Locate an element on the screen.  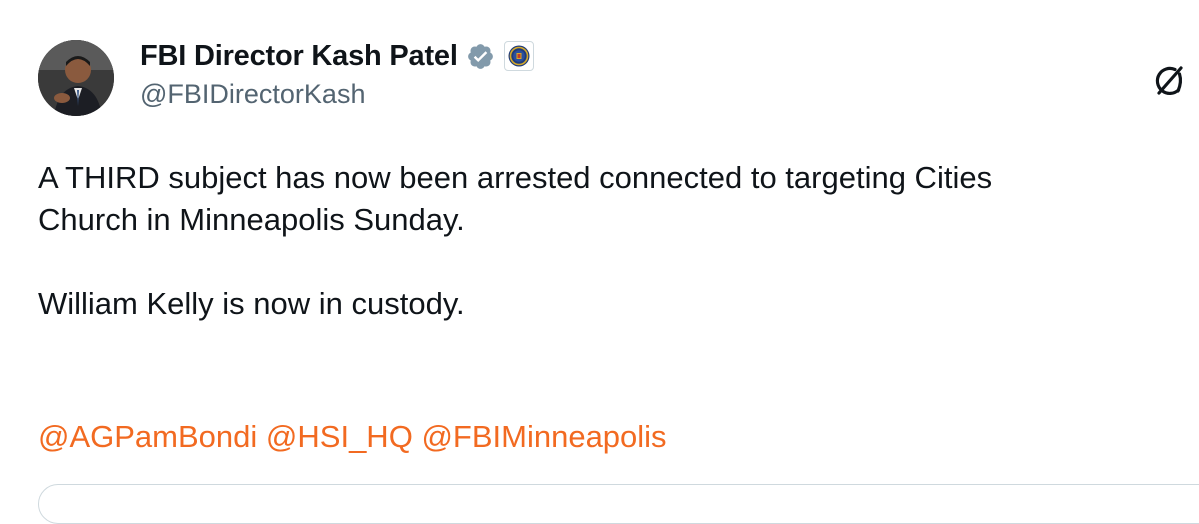
verified-badge-icon is located at coordinates (480, 56).